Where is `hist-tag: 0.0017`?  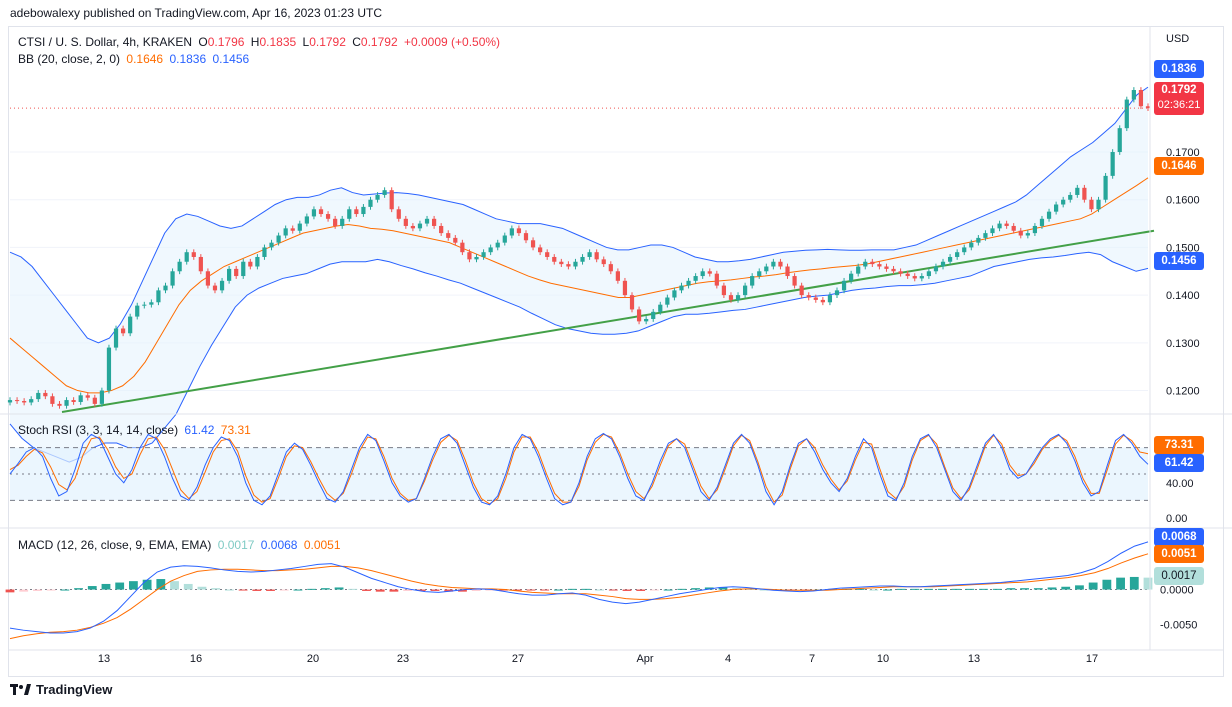 hist-tag: 0.0017 is located at coordinates (1179, 576).